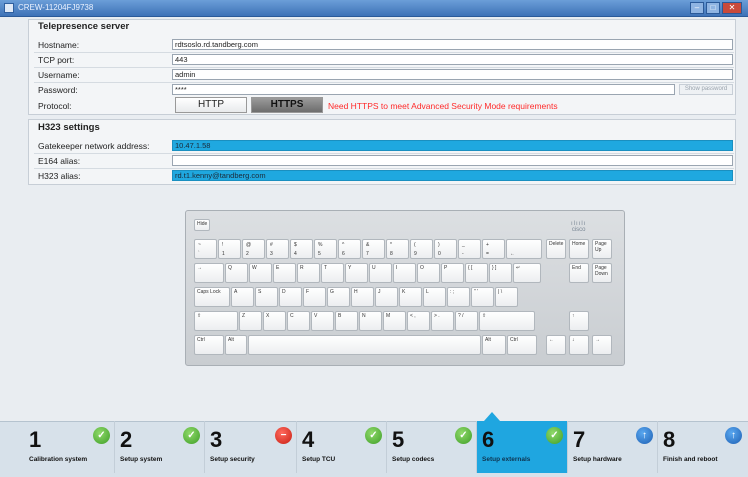  What do you see at coordinates (434, 297) in the screenshot?
I see `key-row3-9: L` at bounding box center [434, 297].